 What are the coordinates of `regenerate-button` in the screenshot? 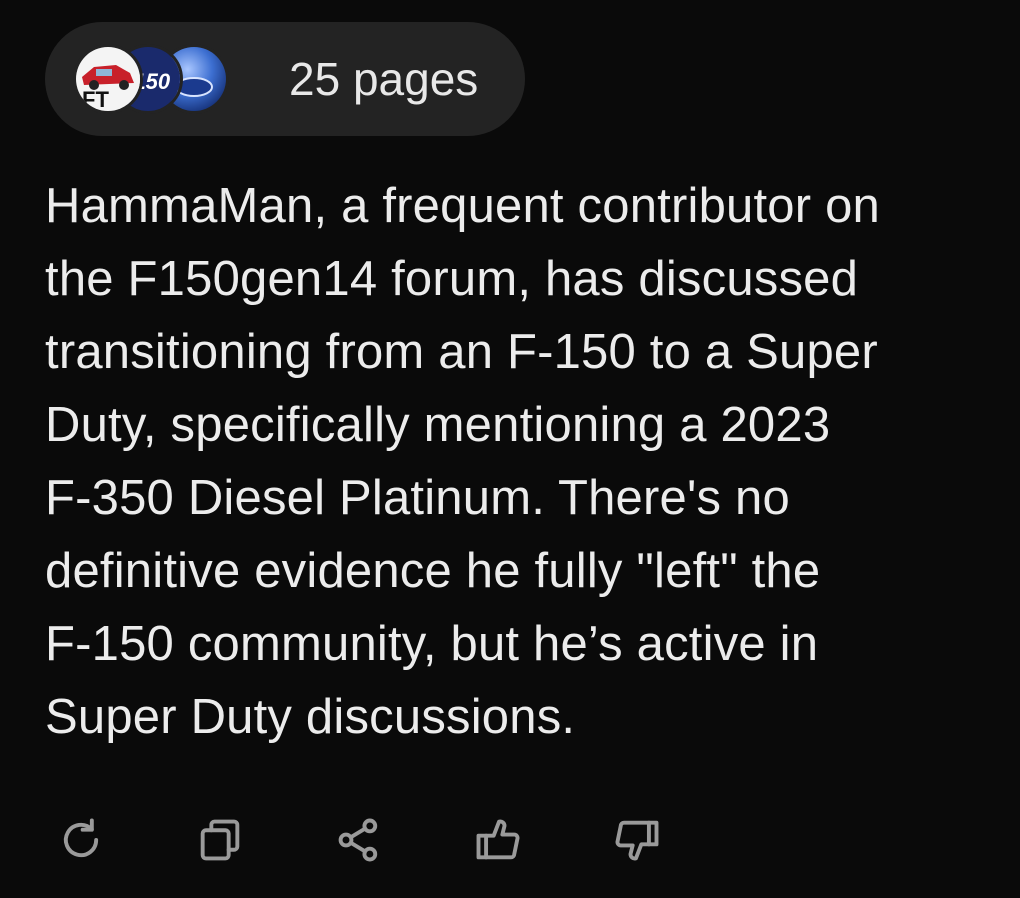 It's located at (81, 840).